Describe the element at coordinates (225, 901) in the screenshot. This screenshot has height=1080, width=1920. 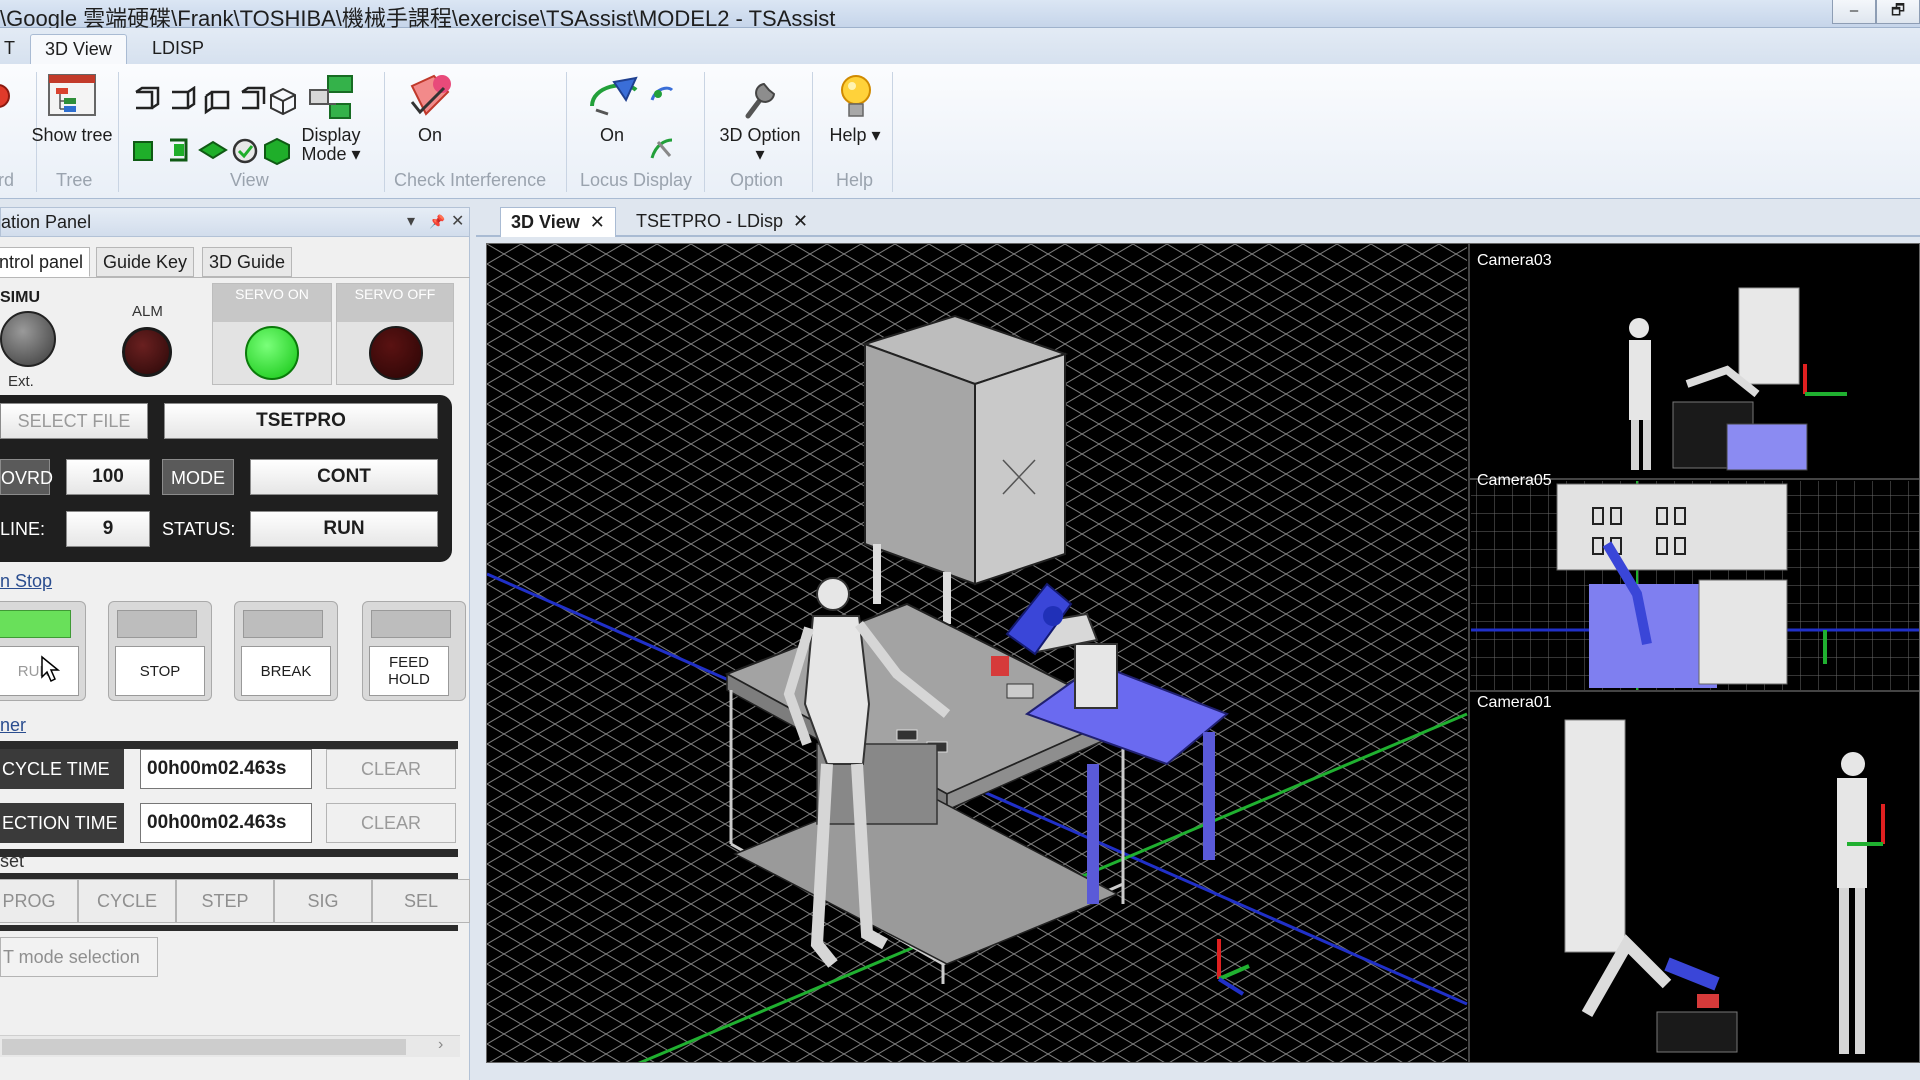
I see `reset-step-button: STEP` at that location.